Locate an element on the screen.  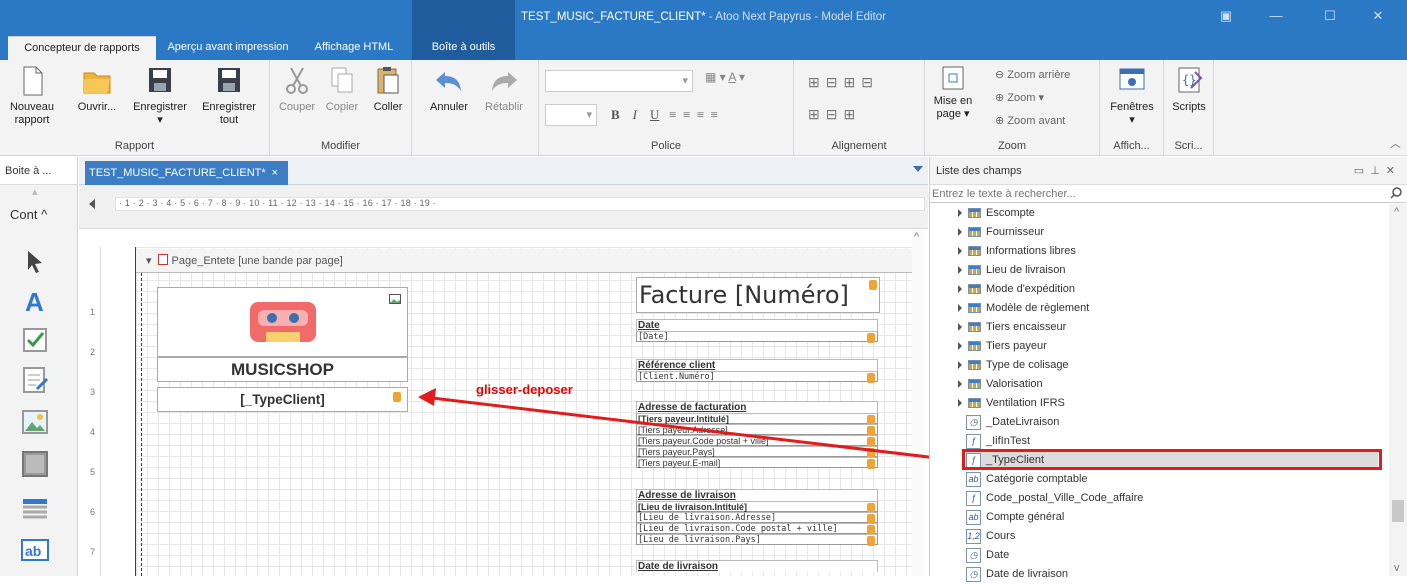
delivery-row: [Lieu de livraison.Code postal + ville] is located at coordinates (757, 529).